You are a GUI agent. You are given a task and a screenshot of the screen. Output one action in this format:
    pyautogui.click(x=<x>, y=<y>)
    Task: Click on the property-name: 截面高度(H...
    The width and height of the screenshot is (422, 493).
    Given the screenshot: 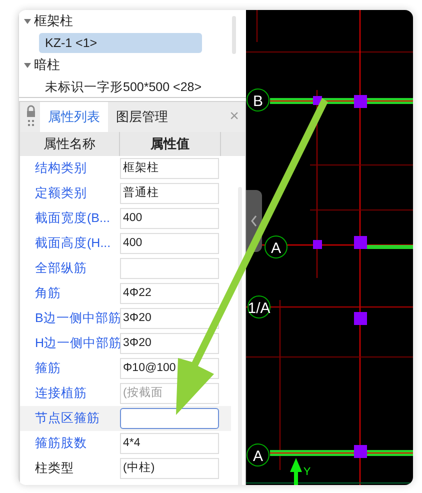 What is the action you would take?
    pyautogui.click(x=70, y=243)
    